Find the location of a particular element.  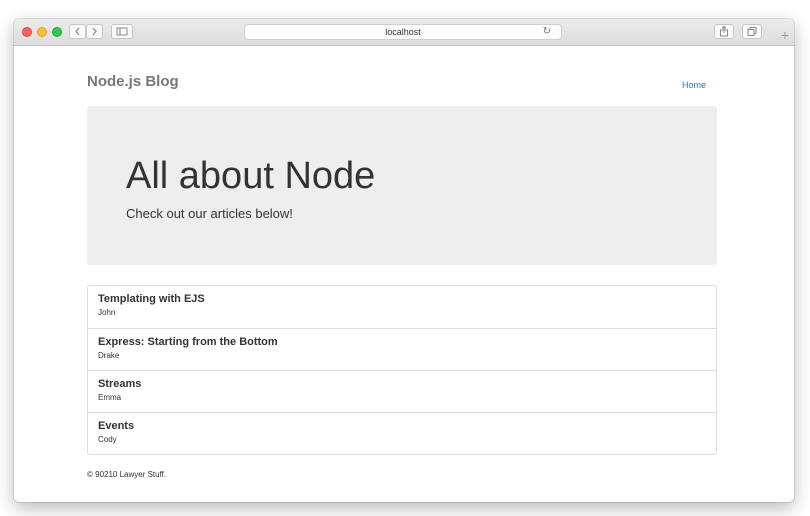

maximize-window-button is located at coordinates (57, 32).